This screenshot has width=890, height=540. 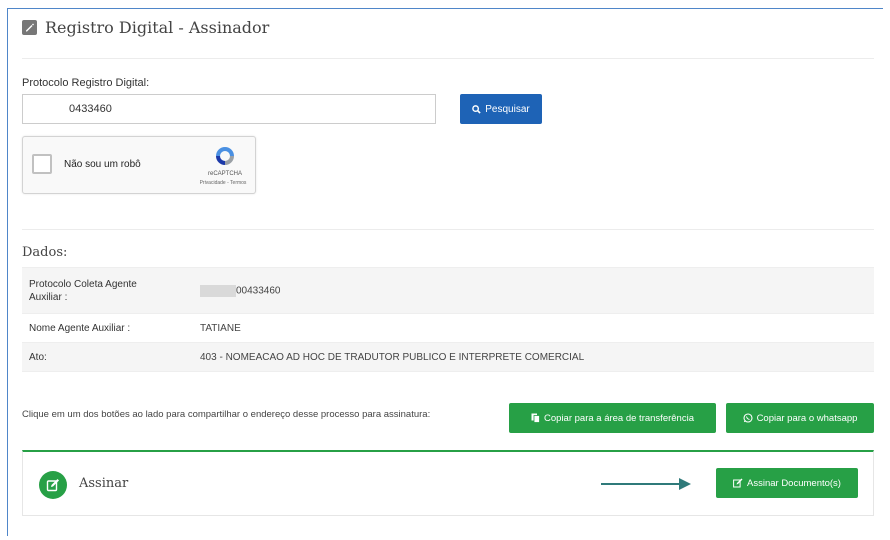 I want to click on row-value: 00433460, so click(x=240, y=290).